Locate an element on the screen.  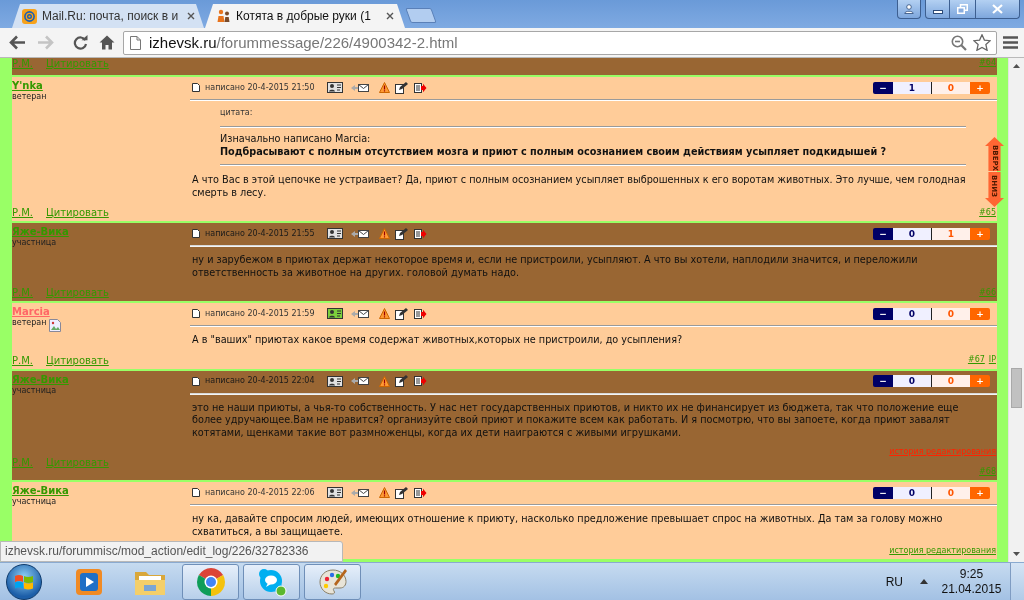
post-number-link: #67 is located at coordinates (976, 360).